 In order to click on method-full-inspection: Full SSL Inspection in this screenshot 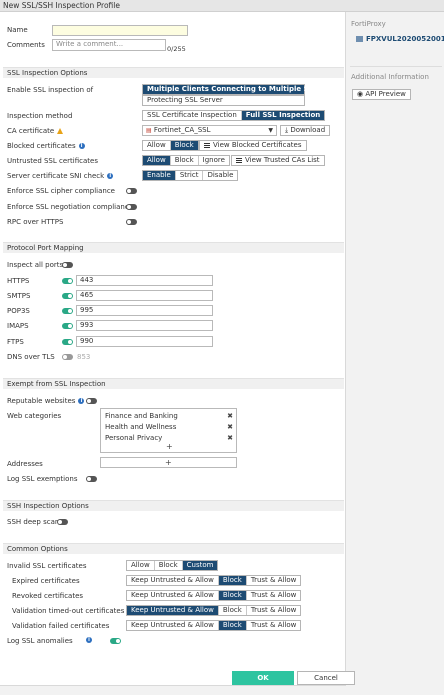, I will do `click(283, 115)`.